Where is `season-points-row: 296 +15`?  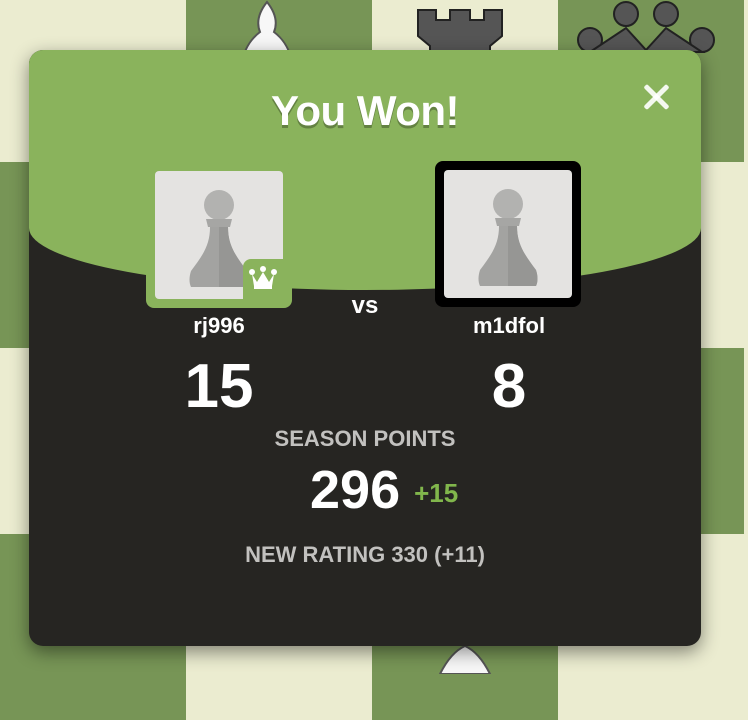 season-points-row: 296 +15 is located at coordinates (384, 490).